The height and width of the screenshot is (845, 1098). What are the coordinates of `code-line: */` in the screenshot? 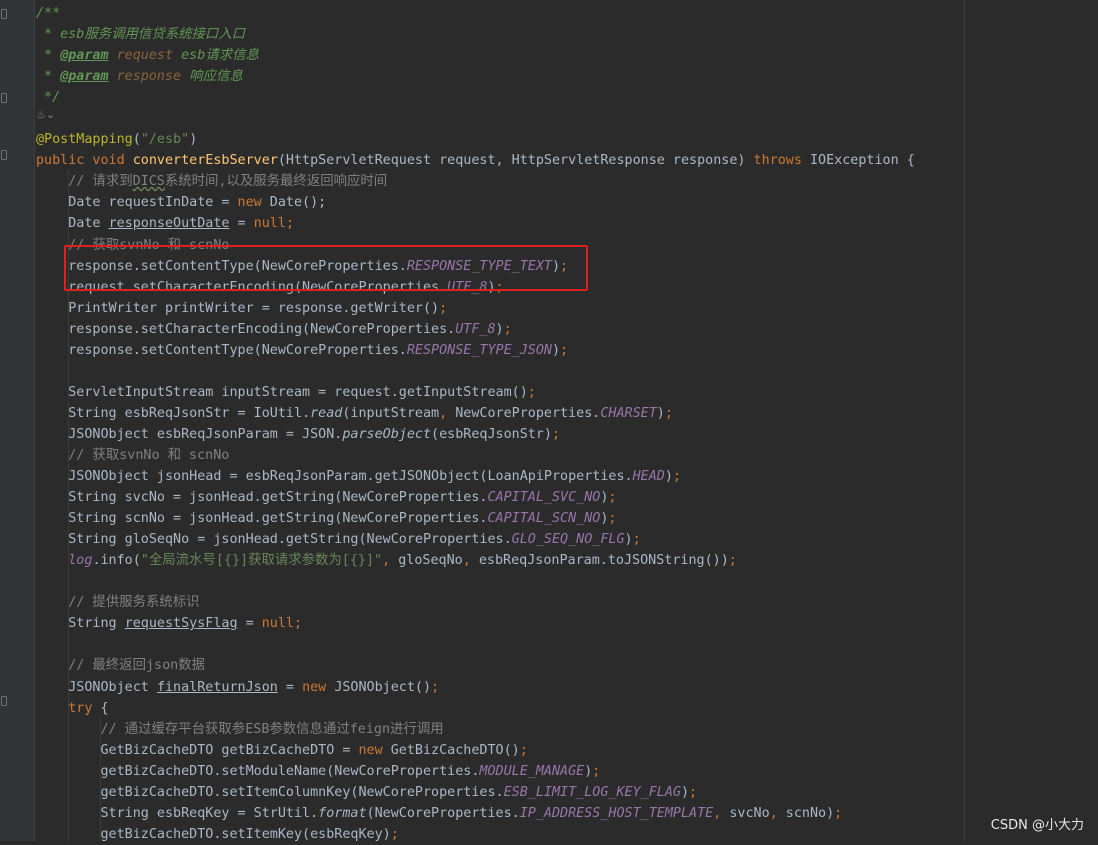 It's located at (567, 97).